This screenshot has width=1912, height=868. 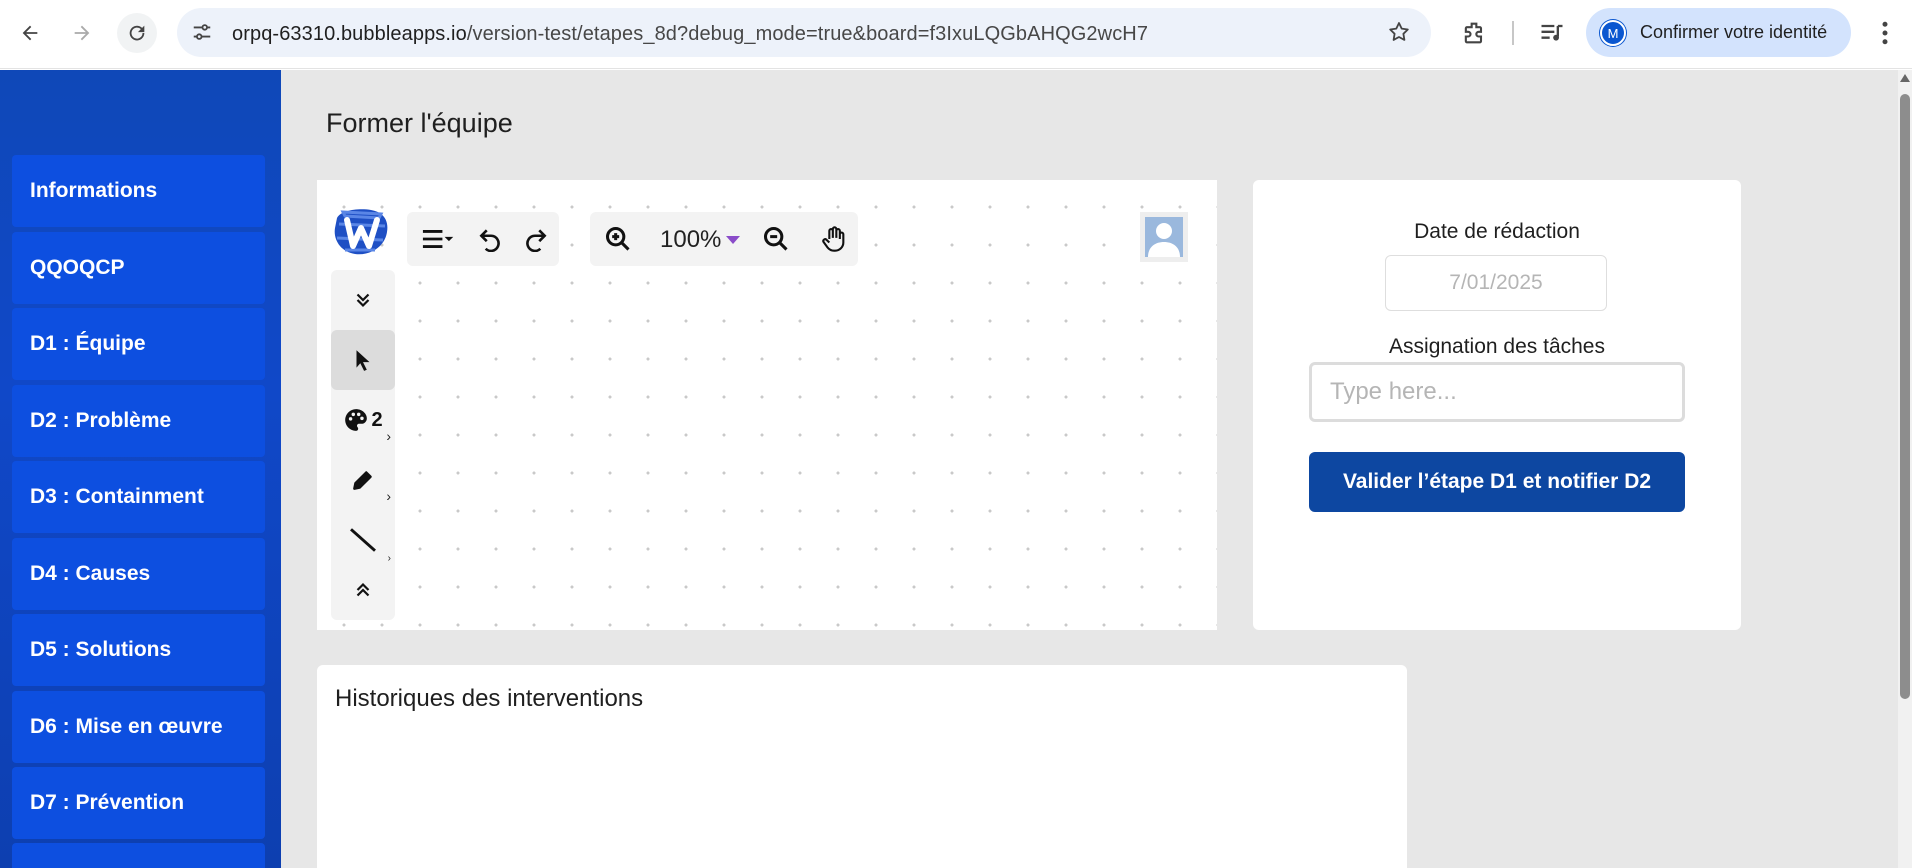 What do you see at coordinates (349, 34) in the screenshot?
I see `url-host: orpq-63310.bubbleapps.io` at bounding box center [349, 34].